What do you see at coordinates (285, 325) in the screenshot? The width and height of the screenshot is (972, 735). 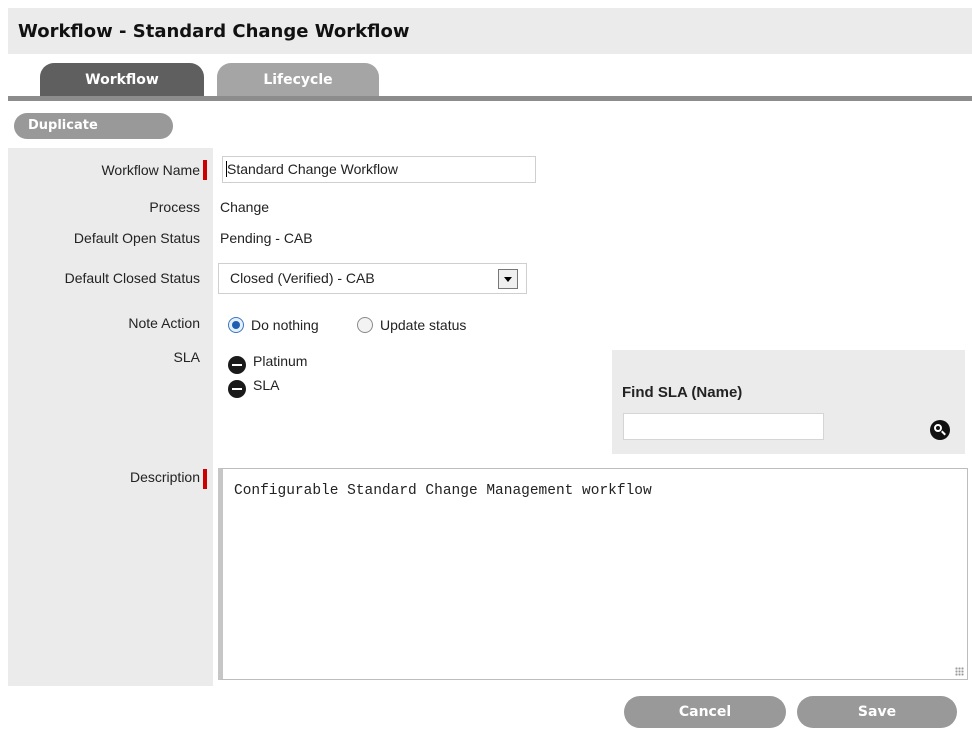 I see `radio-do-nothing-label: Do nothing` at bounding box center [285, 325].